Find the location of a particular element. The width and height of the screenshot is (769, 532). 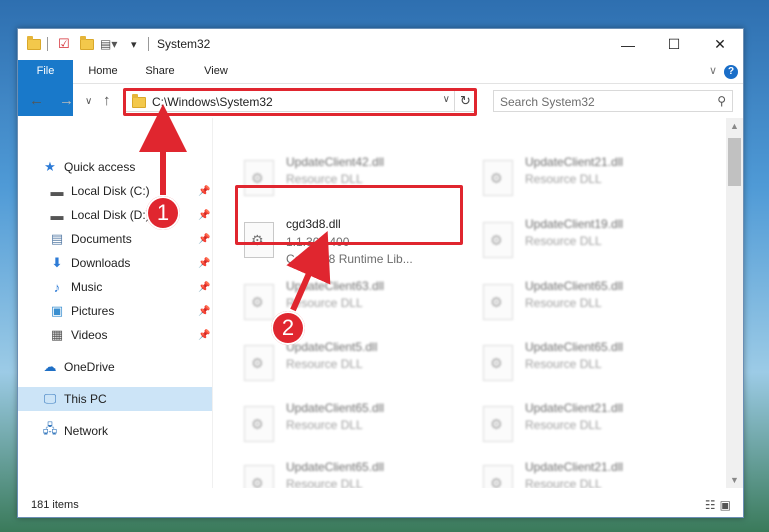

arrow-to-file is located at coordinates (308, 271).